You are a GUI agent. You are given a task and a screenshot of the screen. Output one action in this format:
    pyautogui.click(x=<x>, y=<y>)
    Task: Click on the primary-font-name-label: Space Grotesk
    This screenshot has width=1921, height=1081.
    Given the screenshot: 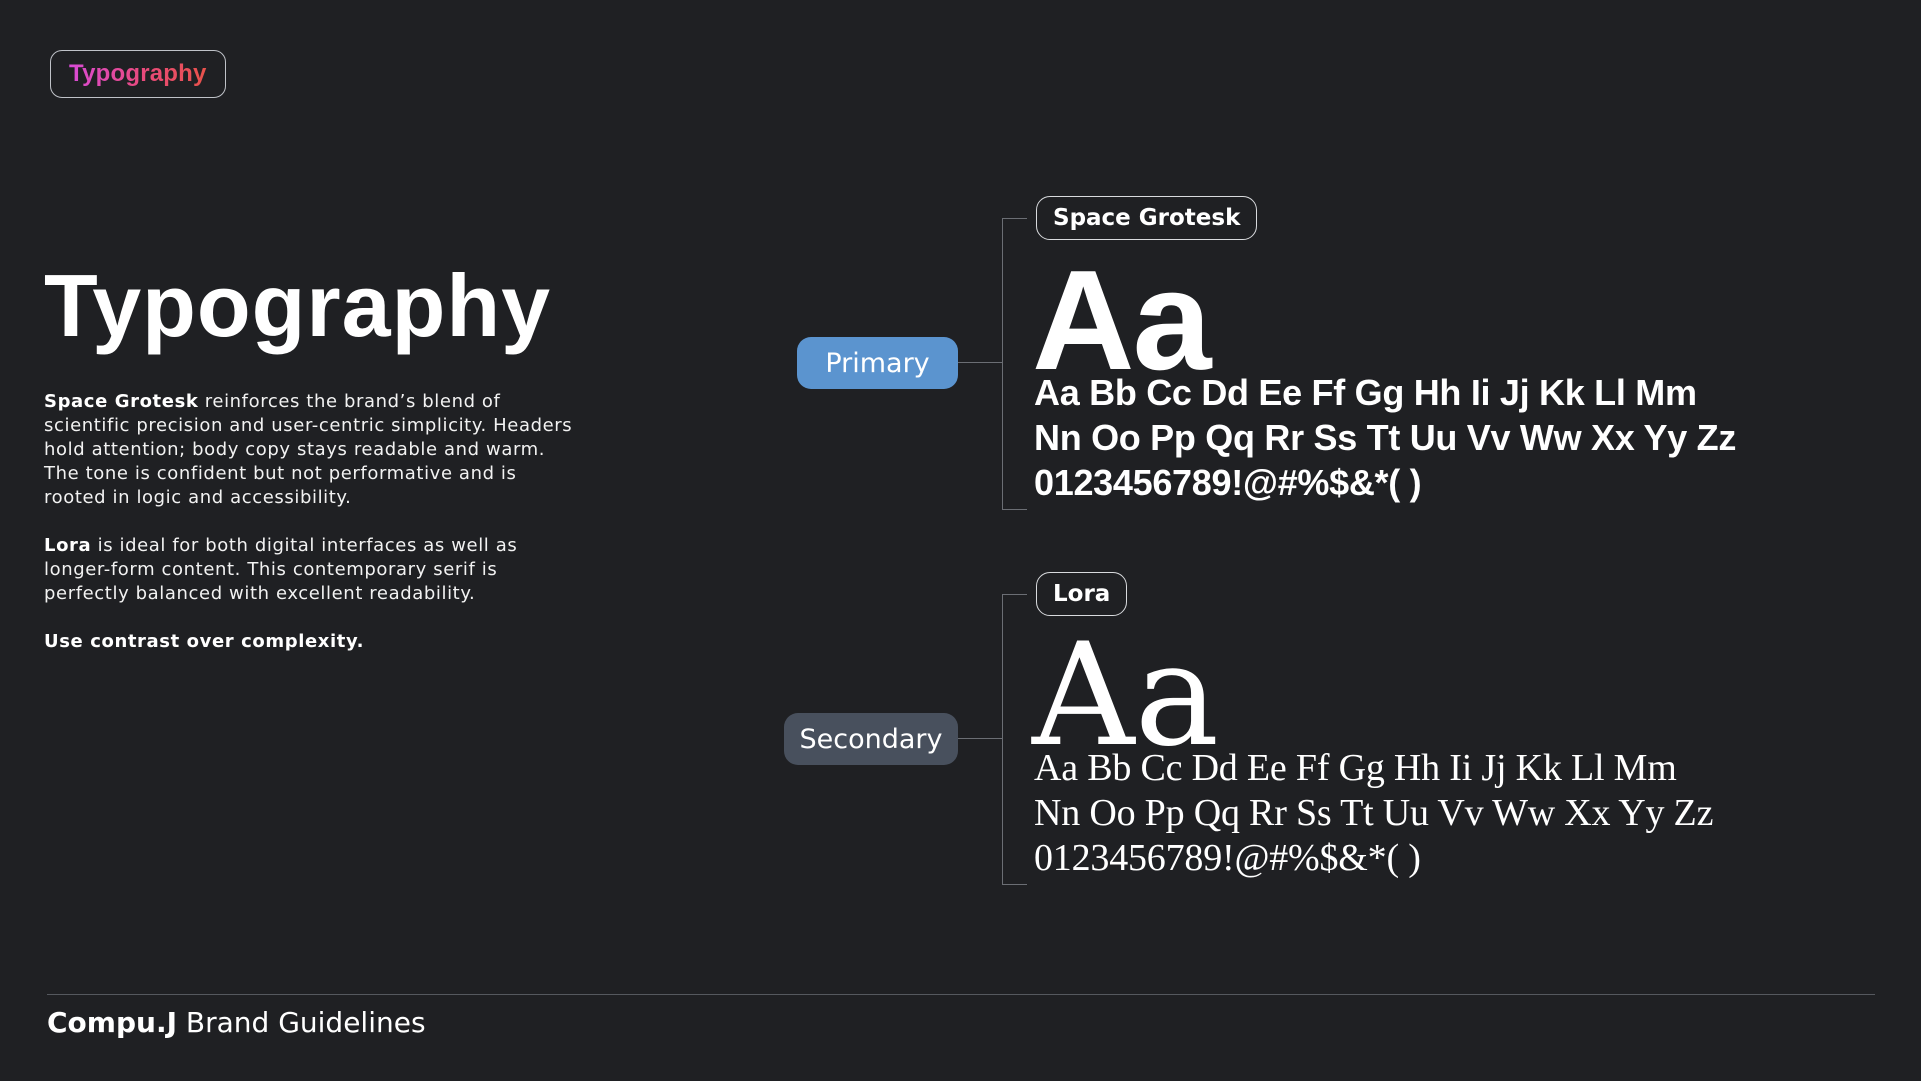 What is the action you would take?
    pyautogui.click(x=1147, y=218)
    